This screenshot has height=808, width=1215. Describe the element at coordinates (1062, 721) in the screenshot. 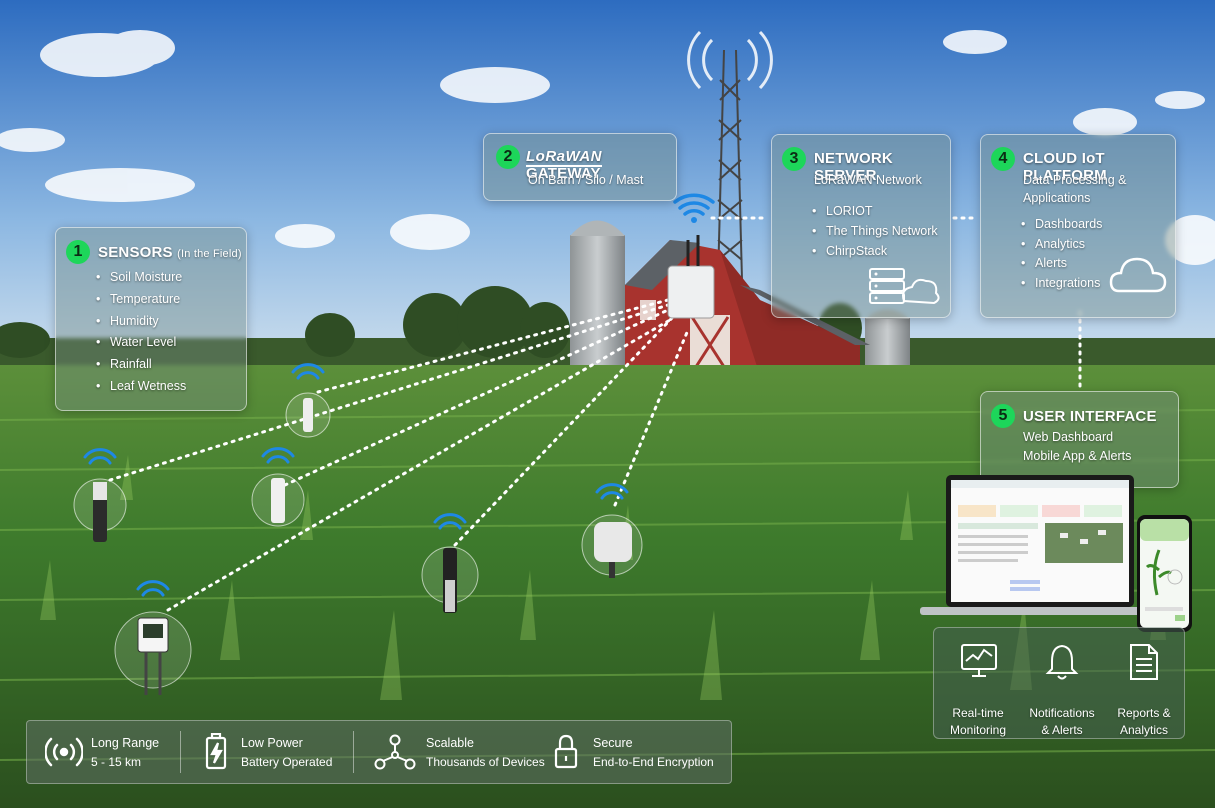

I see `ui-feature-label: Notifications & Alerts` at that location.